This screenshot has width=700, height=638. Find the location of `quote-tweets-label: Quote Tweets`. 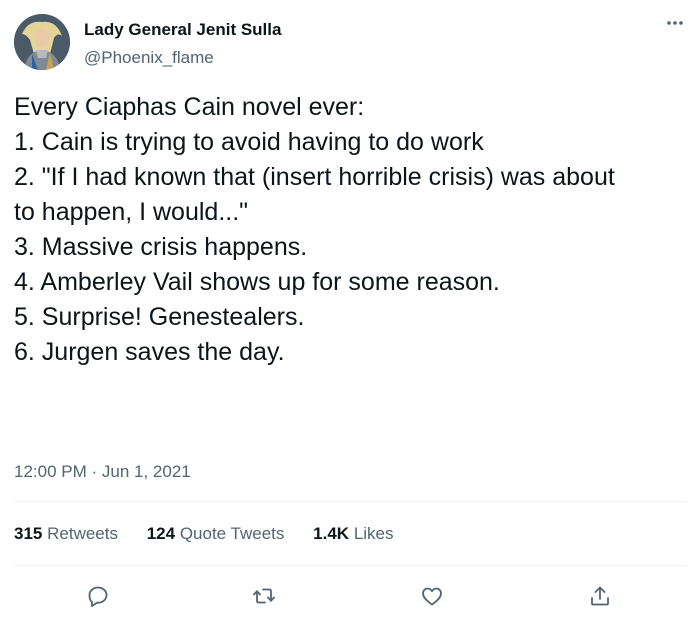

quote-tweets-label: Quote Tweets is located at coordinates (232, 533).